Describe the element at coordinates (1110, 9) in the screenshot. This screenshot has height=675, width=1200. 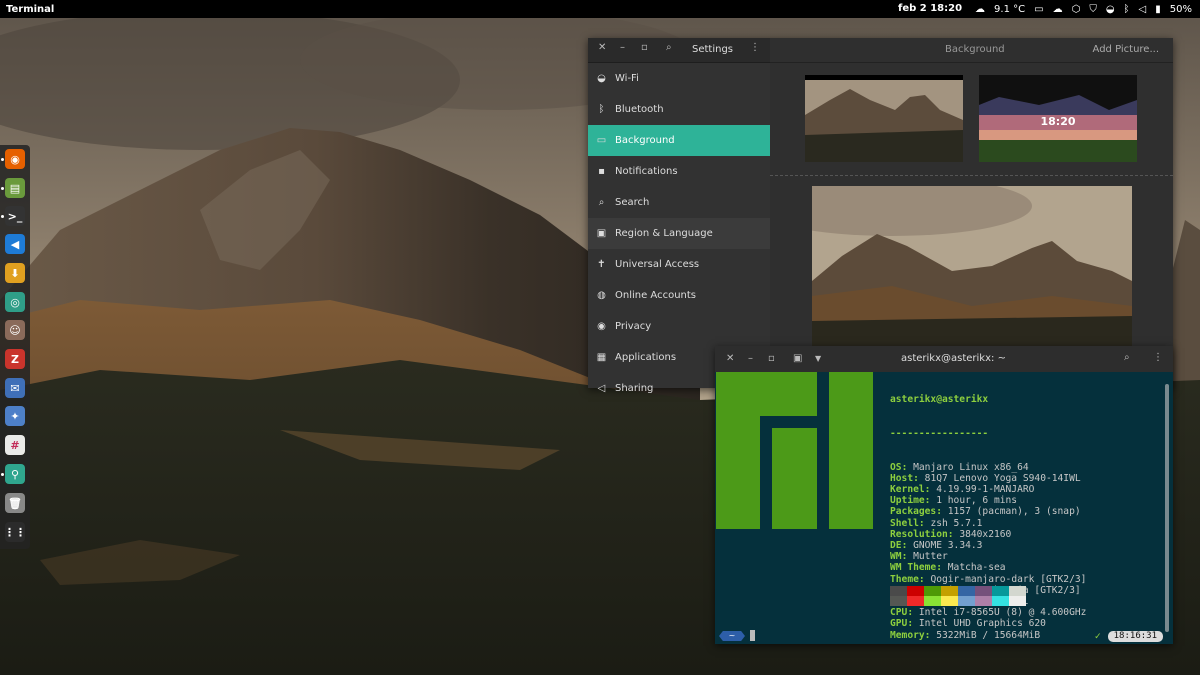
I see `wifi-icon: ◒` at that location.